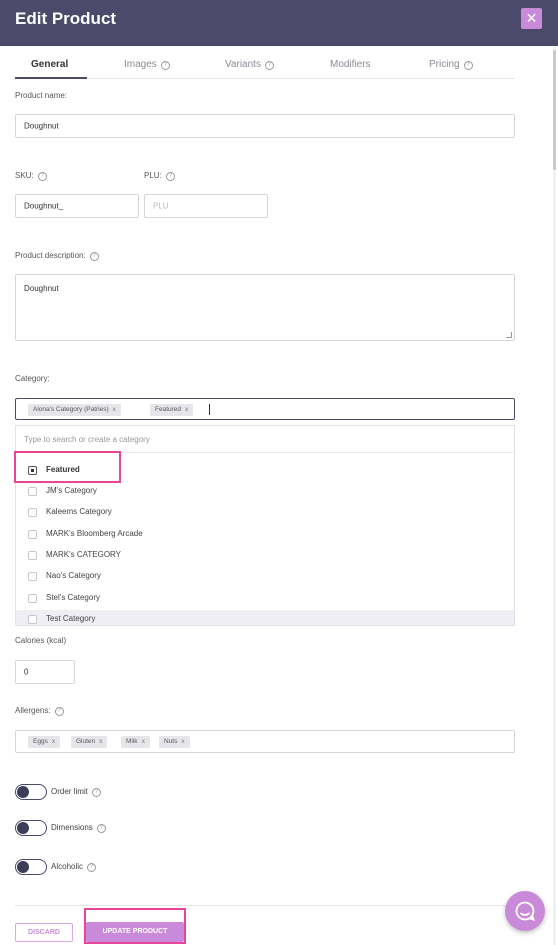 The height and width of the screenshot is (945, 558). What do you see at coordinates (41, 126) in the screenshot?
I see `product-name-value: Doughnut` at bounding box center [41, 126].